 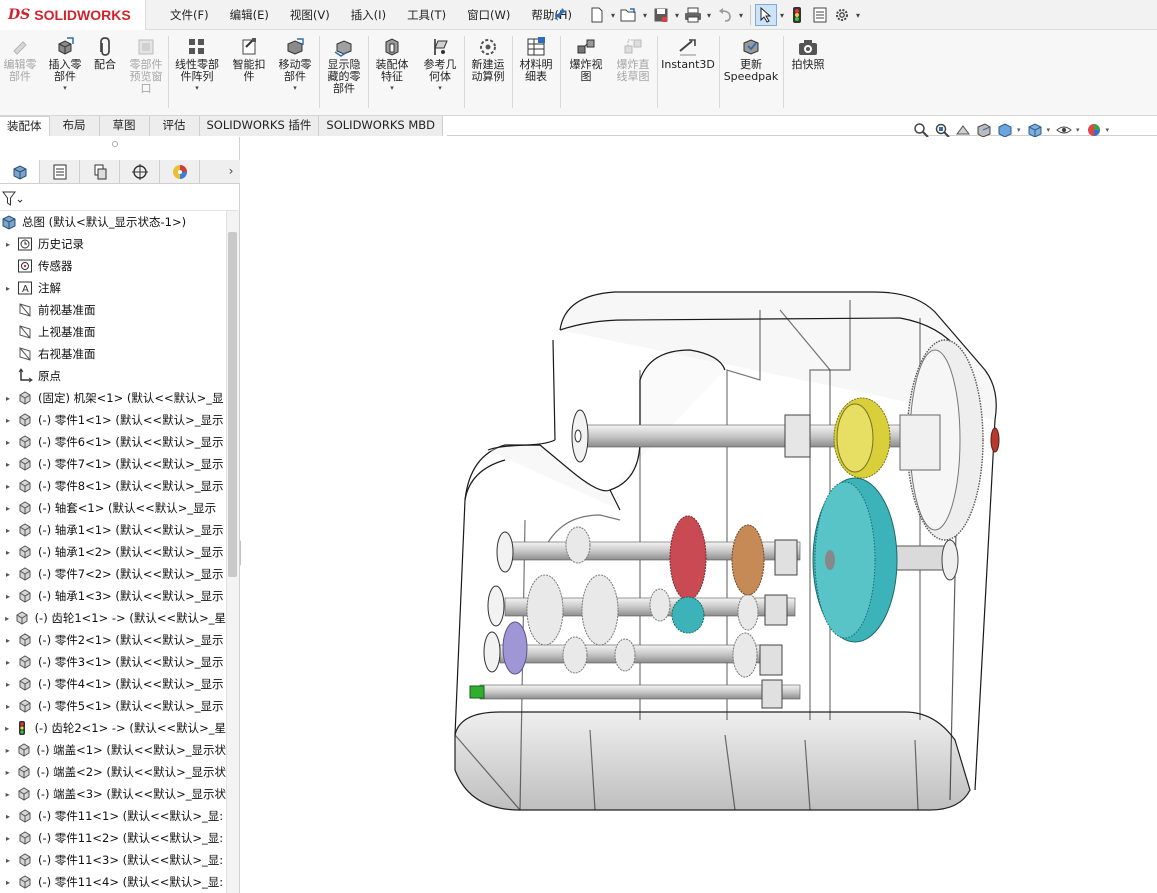 What do you see at coordinates (440, 88) in the screenshot?
I see `reference-geometry-dropdown-icon: ▾` at bounding box center [440, 88].